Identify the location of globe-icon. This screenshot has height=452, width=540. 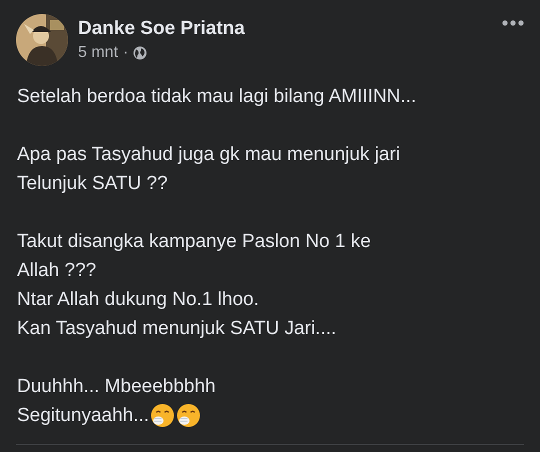
(140, 53).